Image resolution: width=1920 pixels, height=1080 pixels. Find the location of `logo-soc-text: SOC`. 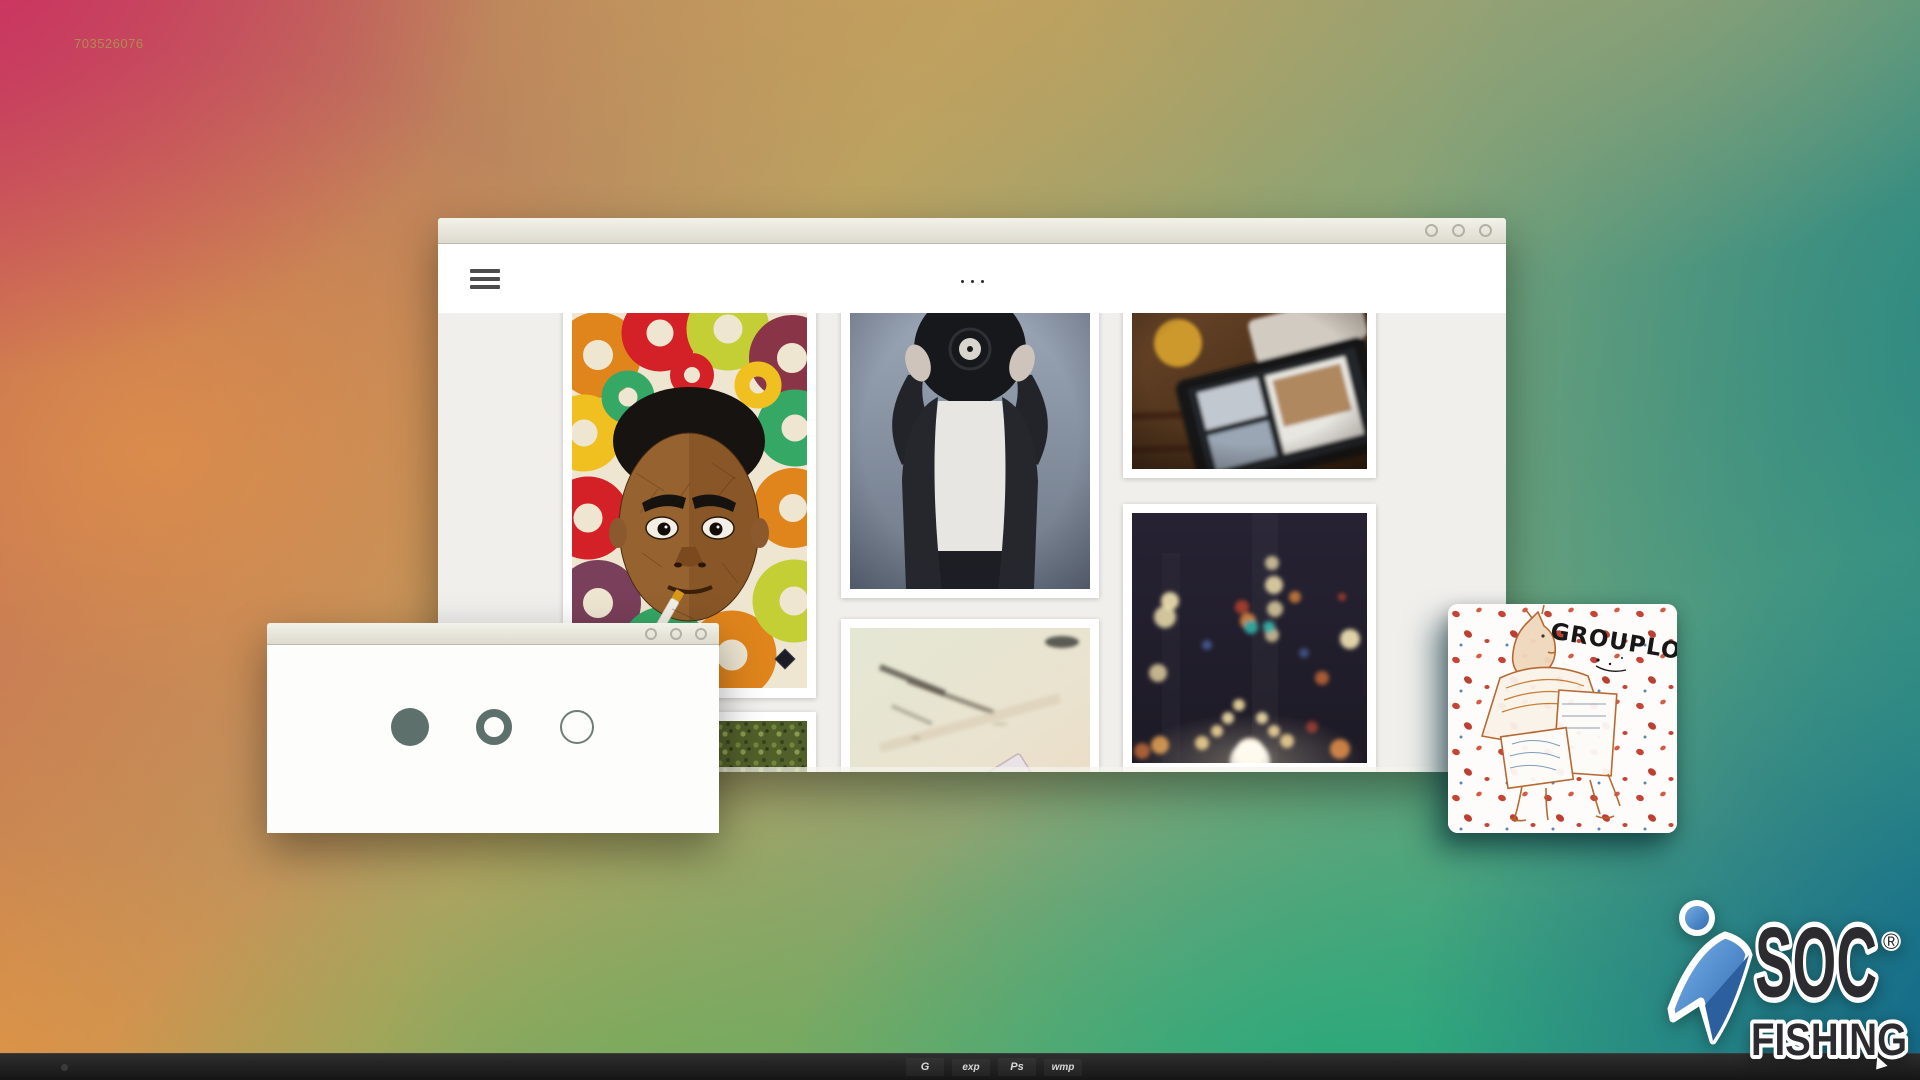

logo-soc-text: SOC is located at coordinates (1816, 962).